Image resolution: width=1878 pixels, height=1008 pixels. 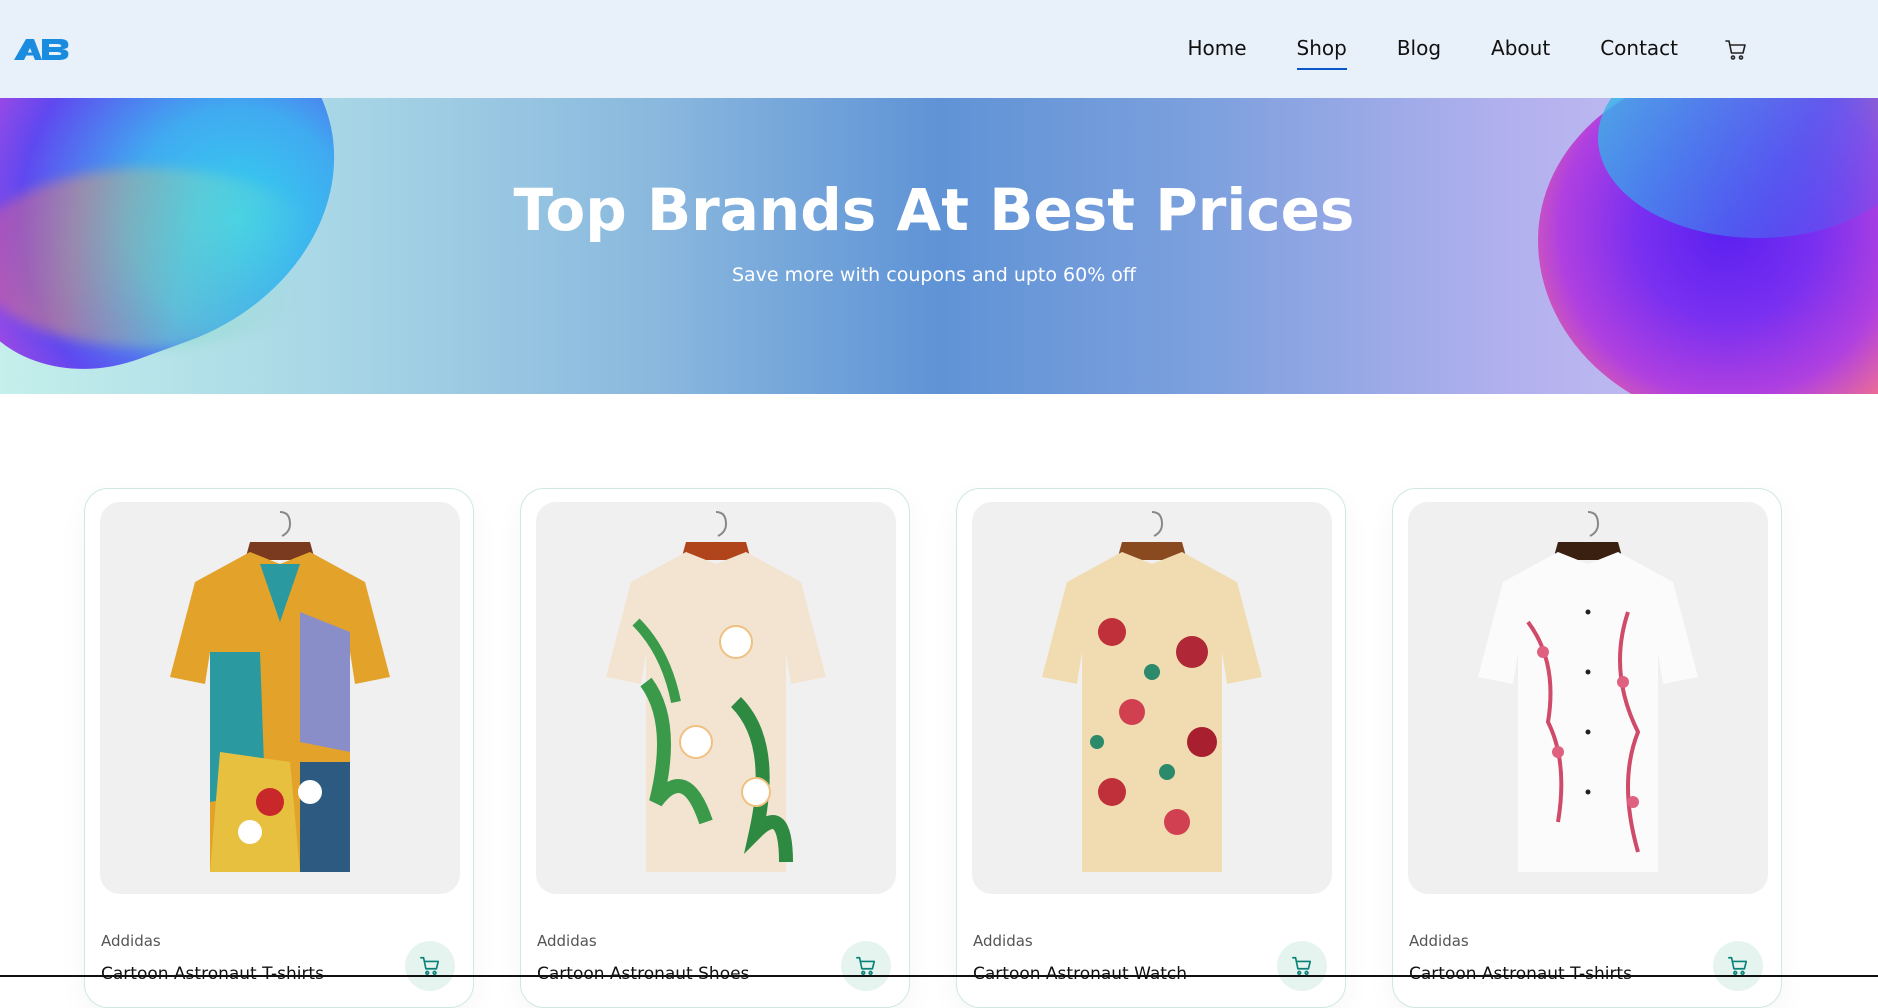 What do you see at coordinates (1520, 49) in the screenshot?
I see `nav-about: About` at bounding box center [1520, 49].